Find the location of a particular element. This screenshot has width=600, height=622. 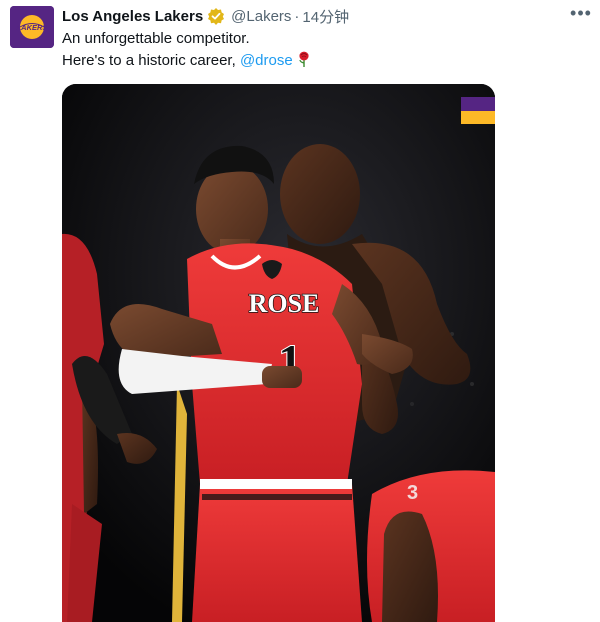

lakers-colors-badge is located at coordinates (478, 110).